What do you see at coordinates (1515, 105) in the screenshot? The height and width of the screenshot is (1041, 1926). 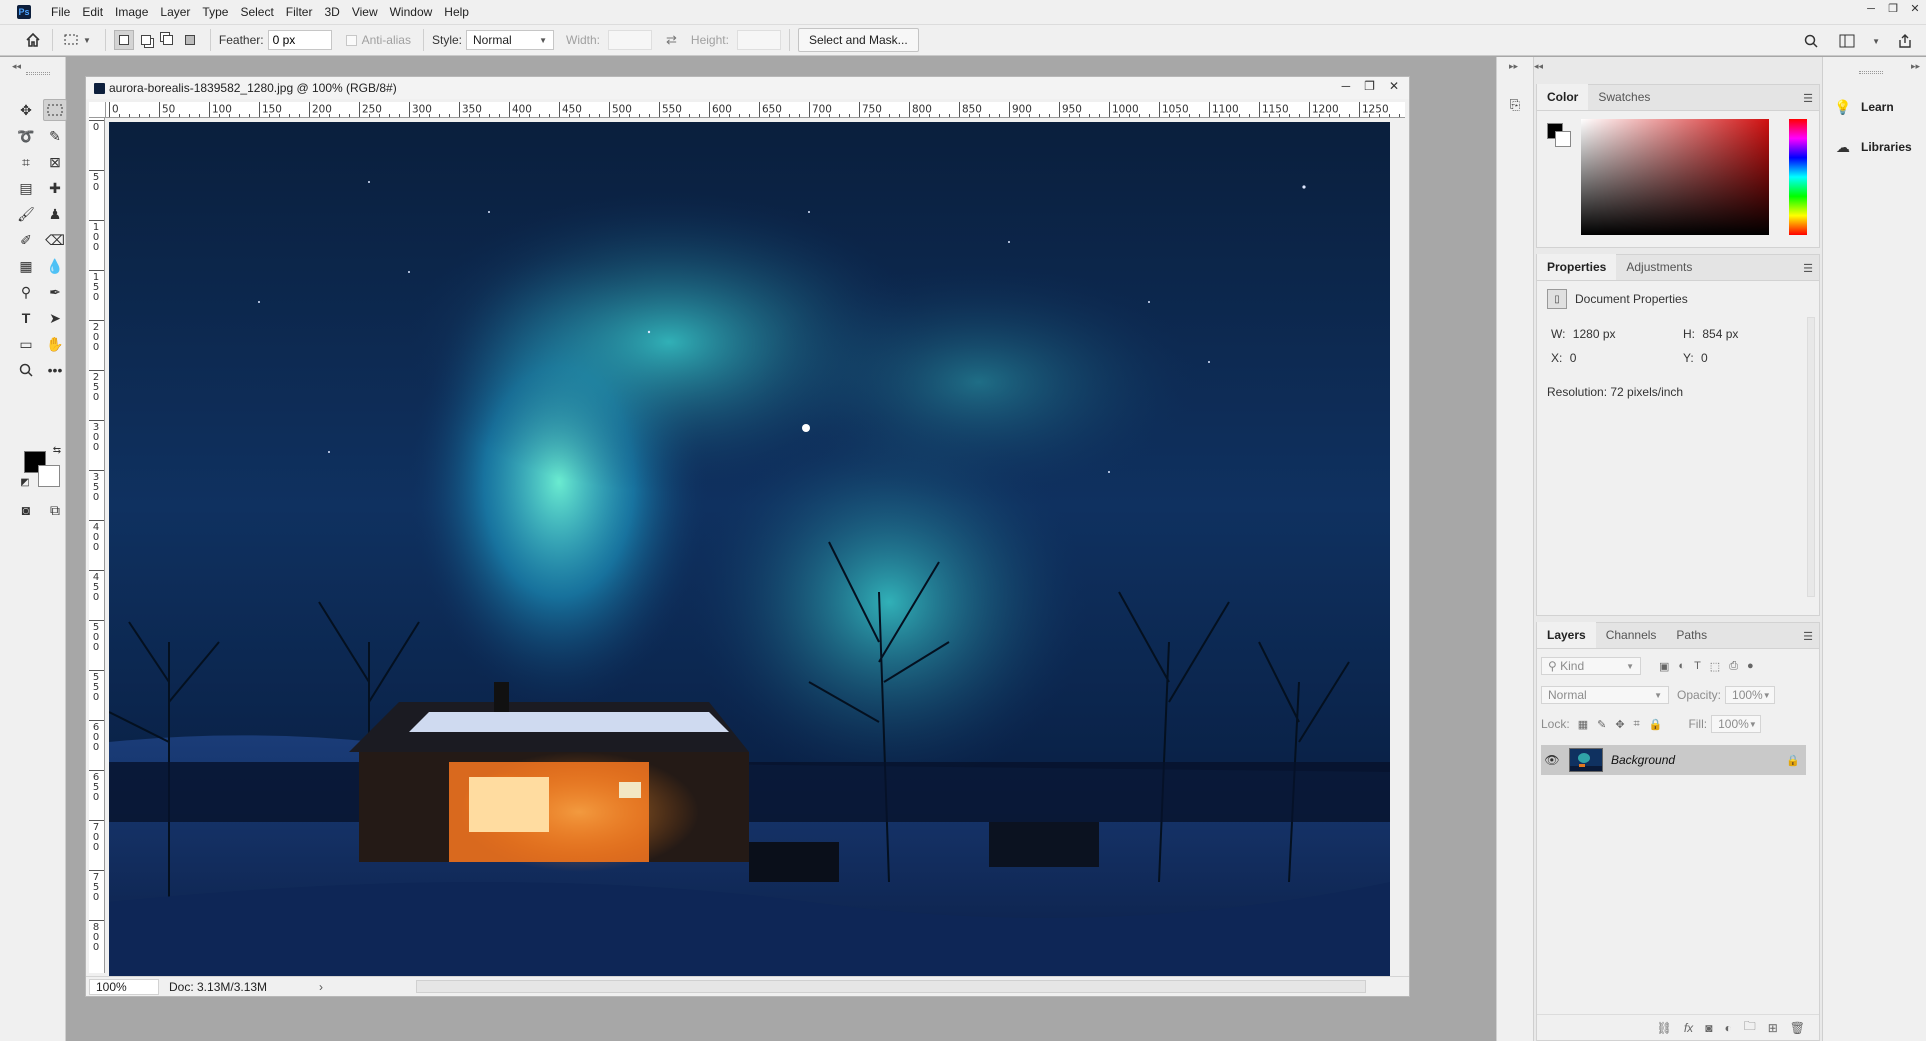 I see `history-panel-icon: ⎘` at bounding box center [1515, 105].